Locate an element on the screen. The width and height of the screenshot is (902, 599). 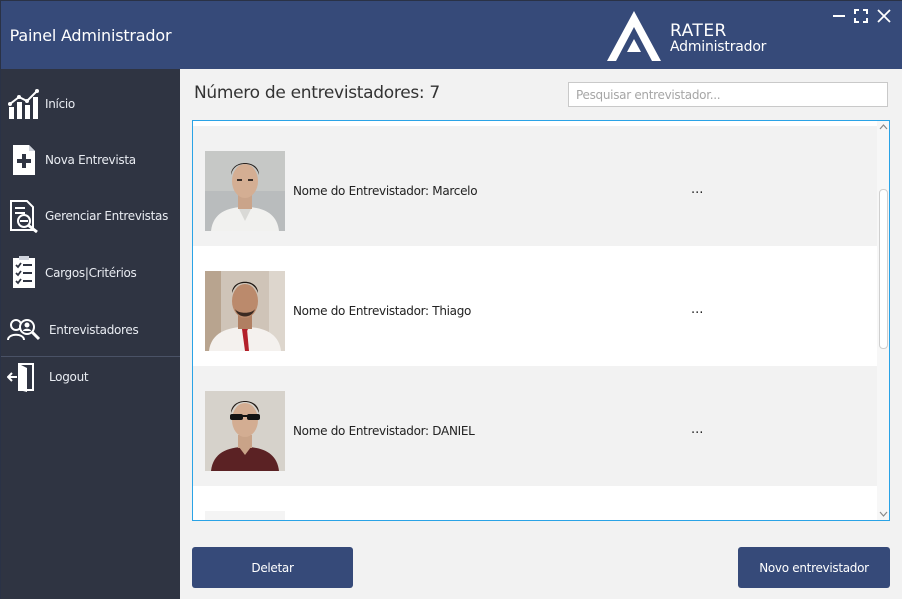
rater-logo-icon is located at coordinates (634, 36).